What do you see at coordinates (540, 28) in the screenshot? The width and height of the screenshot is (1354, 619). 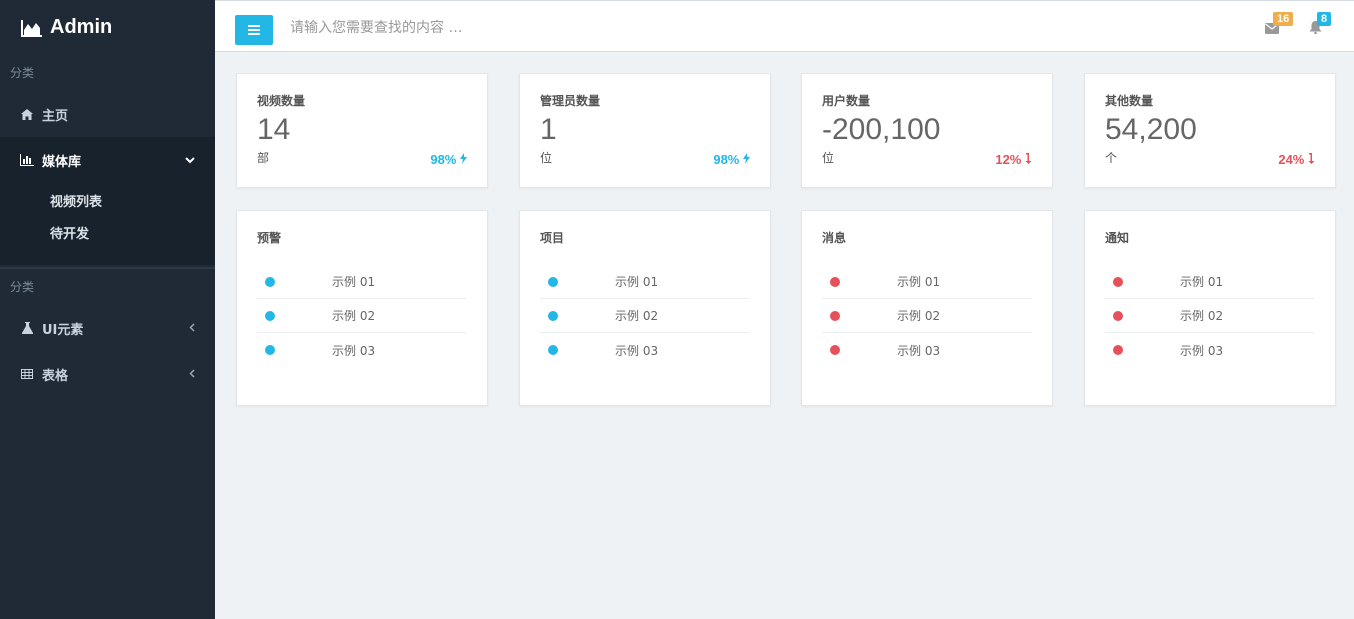 I see `search-input` at bounding box center [540, 28].